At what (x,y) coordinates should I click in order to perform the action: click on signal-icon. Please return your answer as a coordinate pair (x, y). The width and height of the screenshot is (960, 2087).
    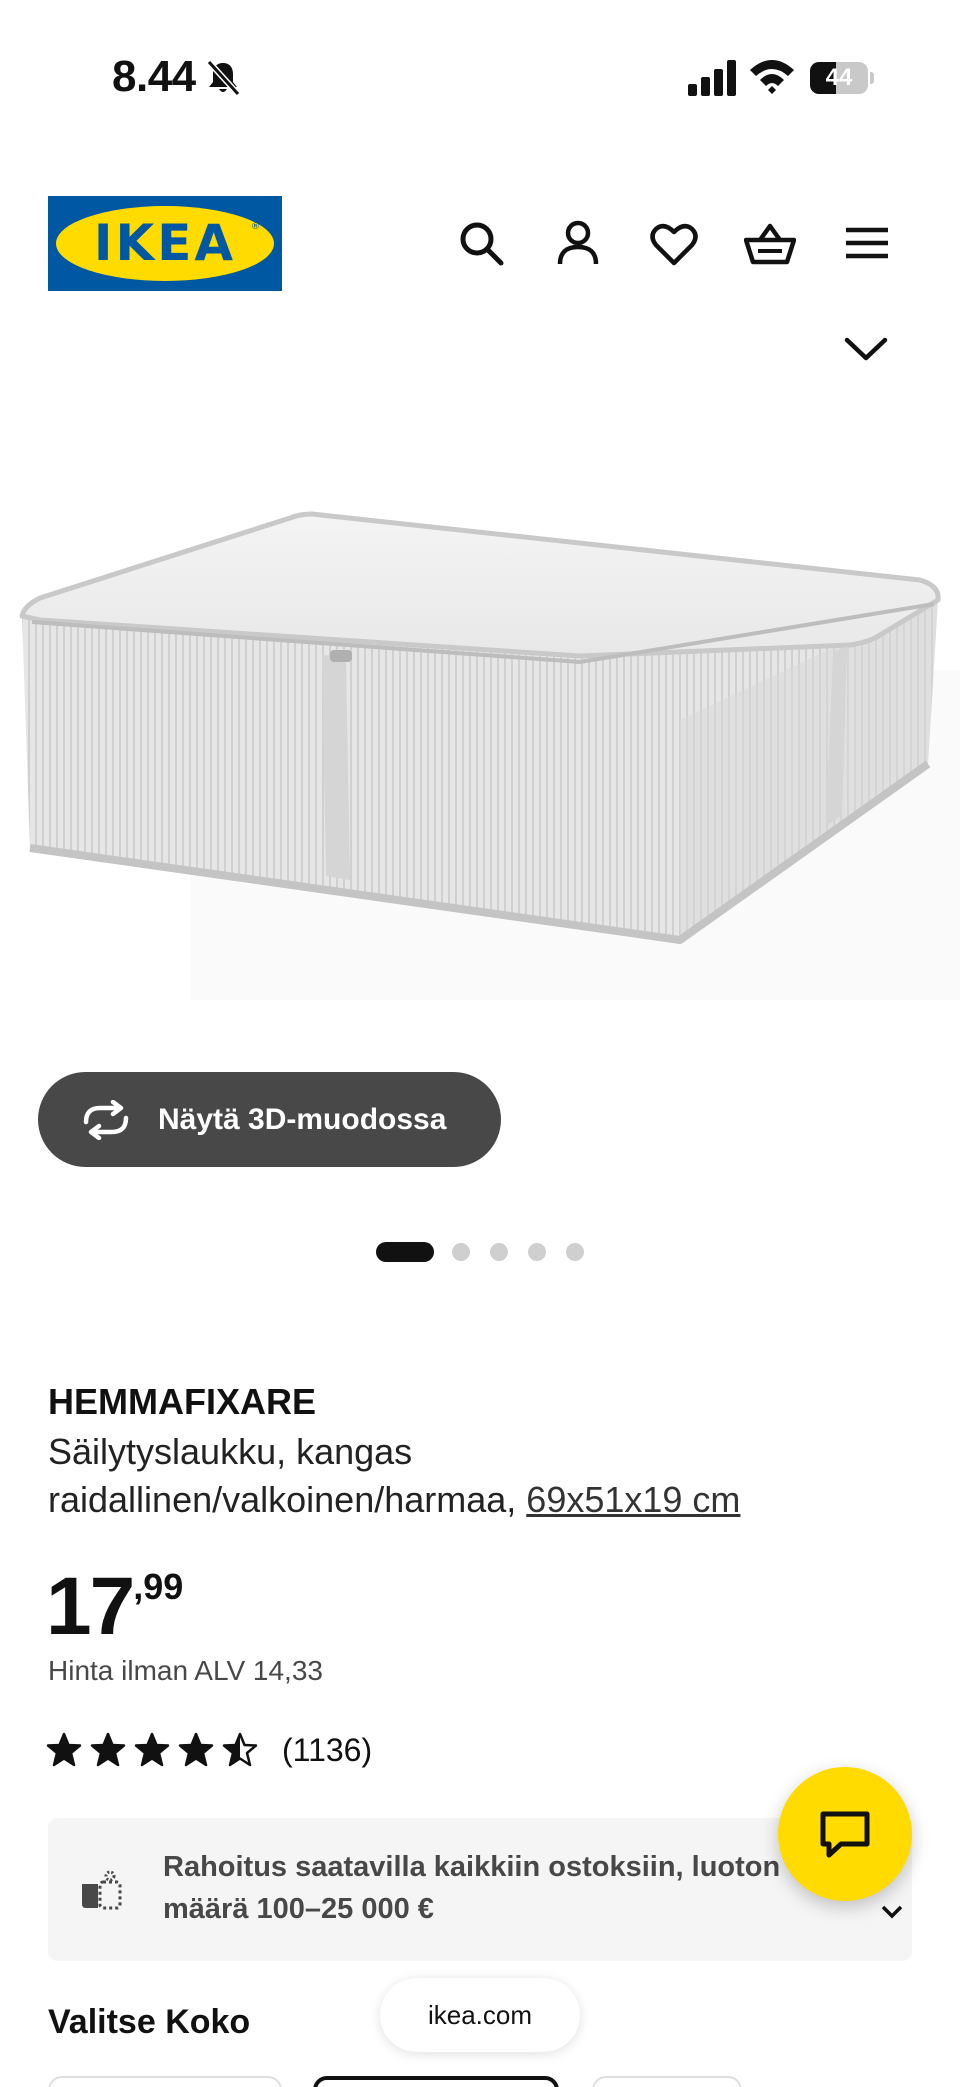
    Looking at the image, I should click on (712, 78).